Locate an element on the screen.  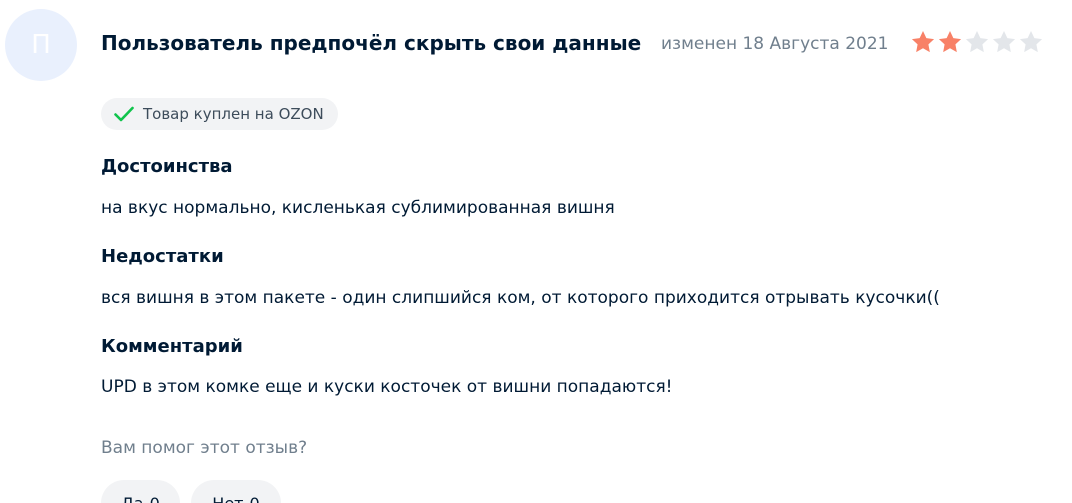
vote-yes-count: 0 is located at coordinates (154, 498).